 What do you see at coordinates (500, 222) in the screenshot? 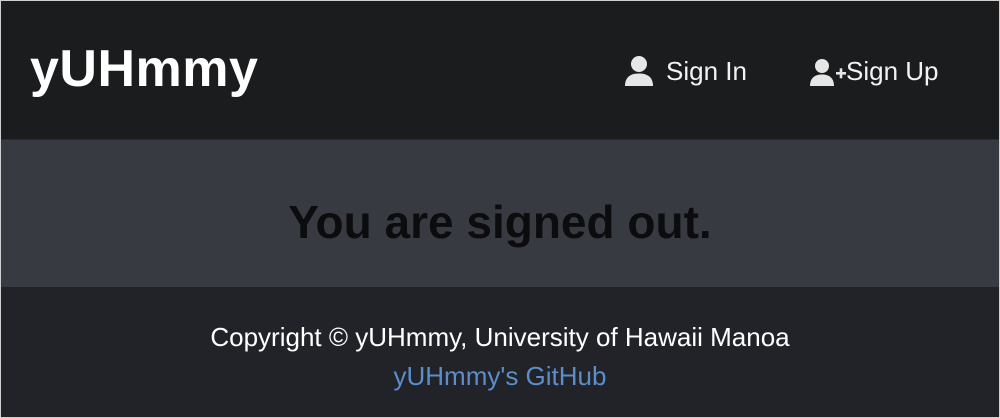
I see `signed-out-message: You are signed out.` at bounding box center [500, 222].